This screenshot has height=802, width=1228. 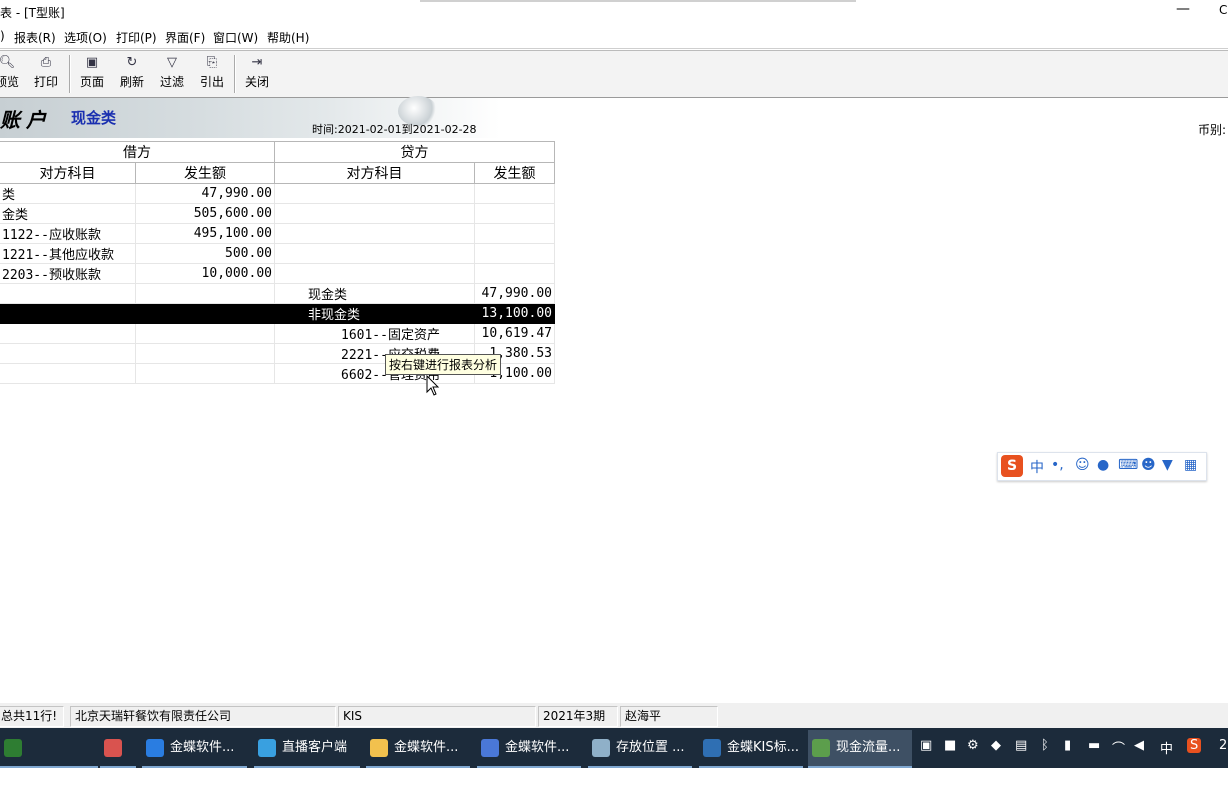 I want to click on debit-amount-cell: 47,990.00, so click(x=205, y=193).